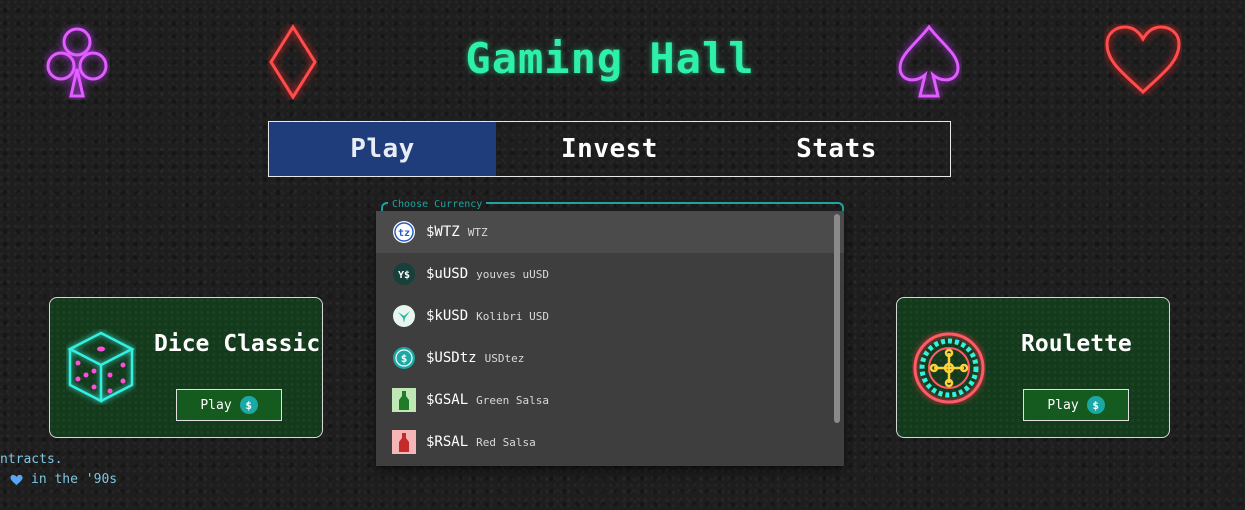 This screenshot has width=1245, height=510. I want to click on tab-bar: Play Invest Stats, so click(609, 149).